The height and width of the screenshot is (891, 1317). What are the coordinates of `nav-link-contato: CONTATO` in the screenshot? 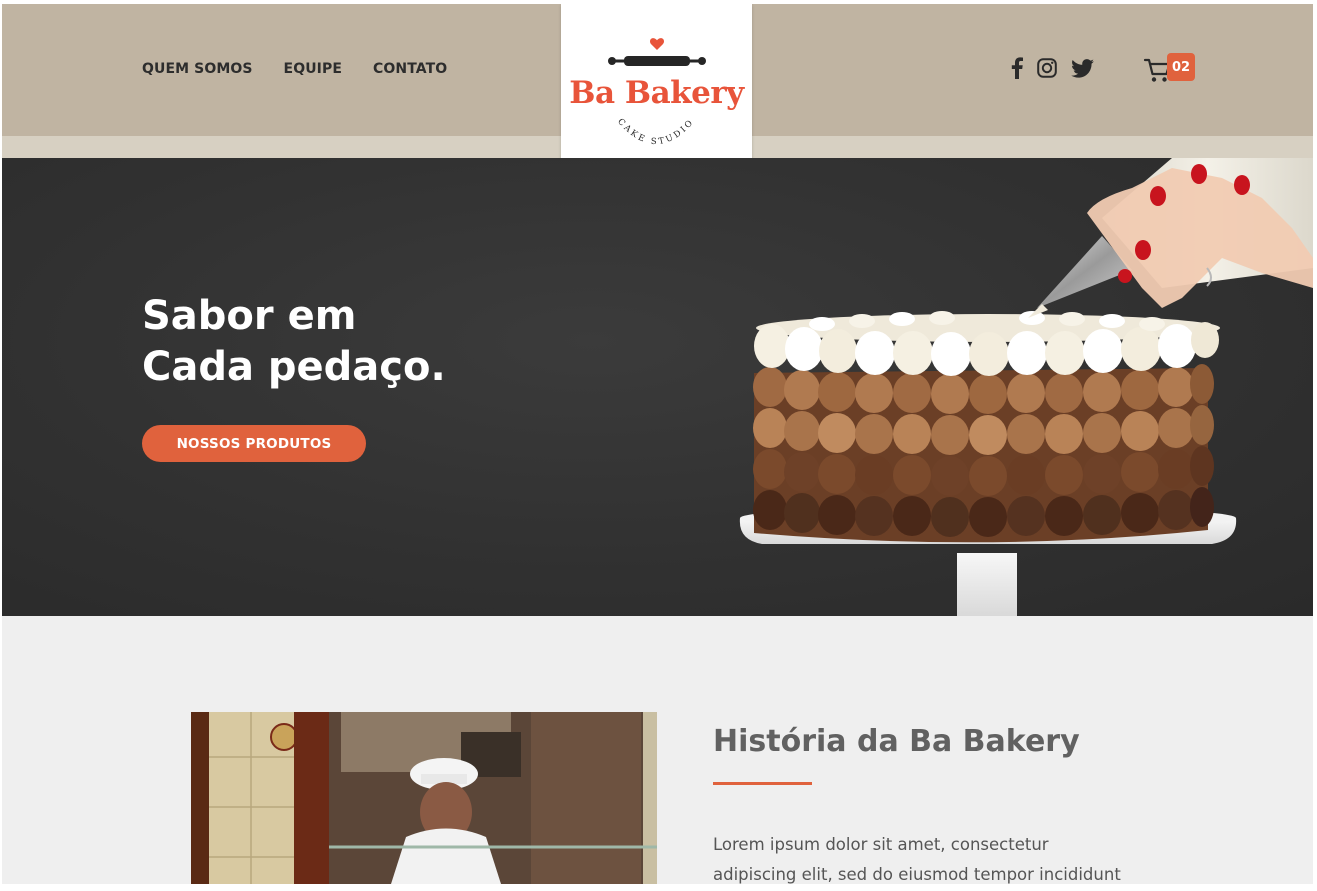 It's located at (410, 69).